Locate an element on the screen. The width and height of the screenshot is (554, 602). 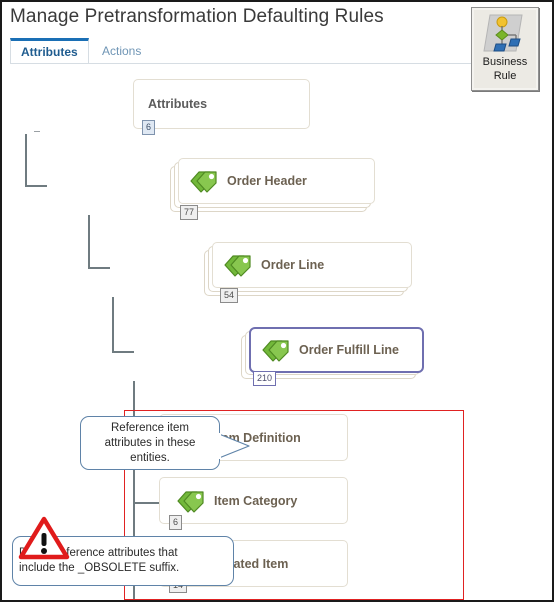
callout-reference-line1: Reference item is located at coordinates (150, 427).